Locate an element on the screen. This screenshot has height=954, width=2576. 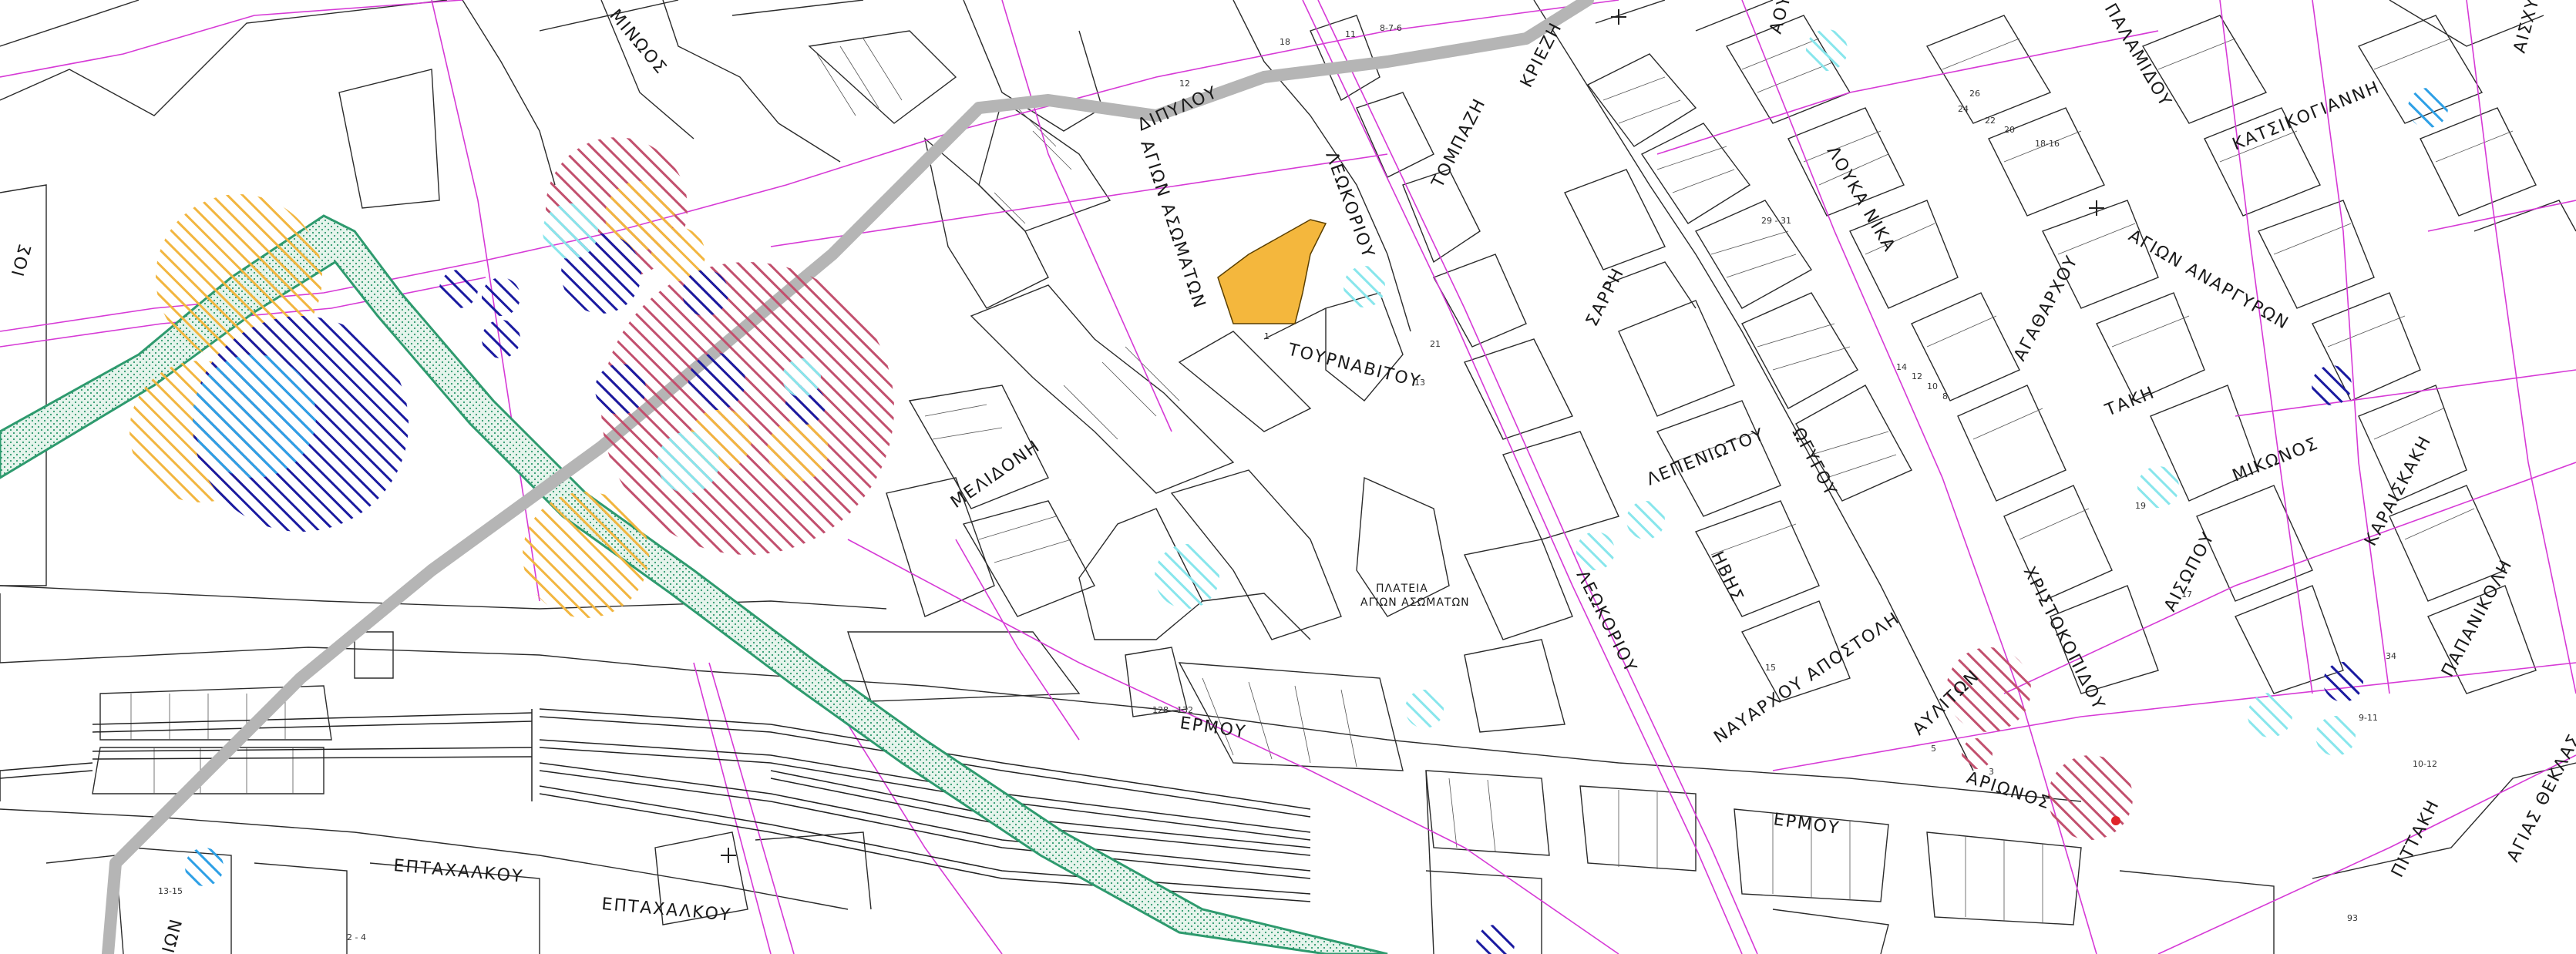
num-24: 24 is located at coordinates (1963, 109).